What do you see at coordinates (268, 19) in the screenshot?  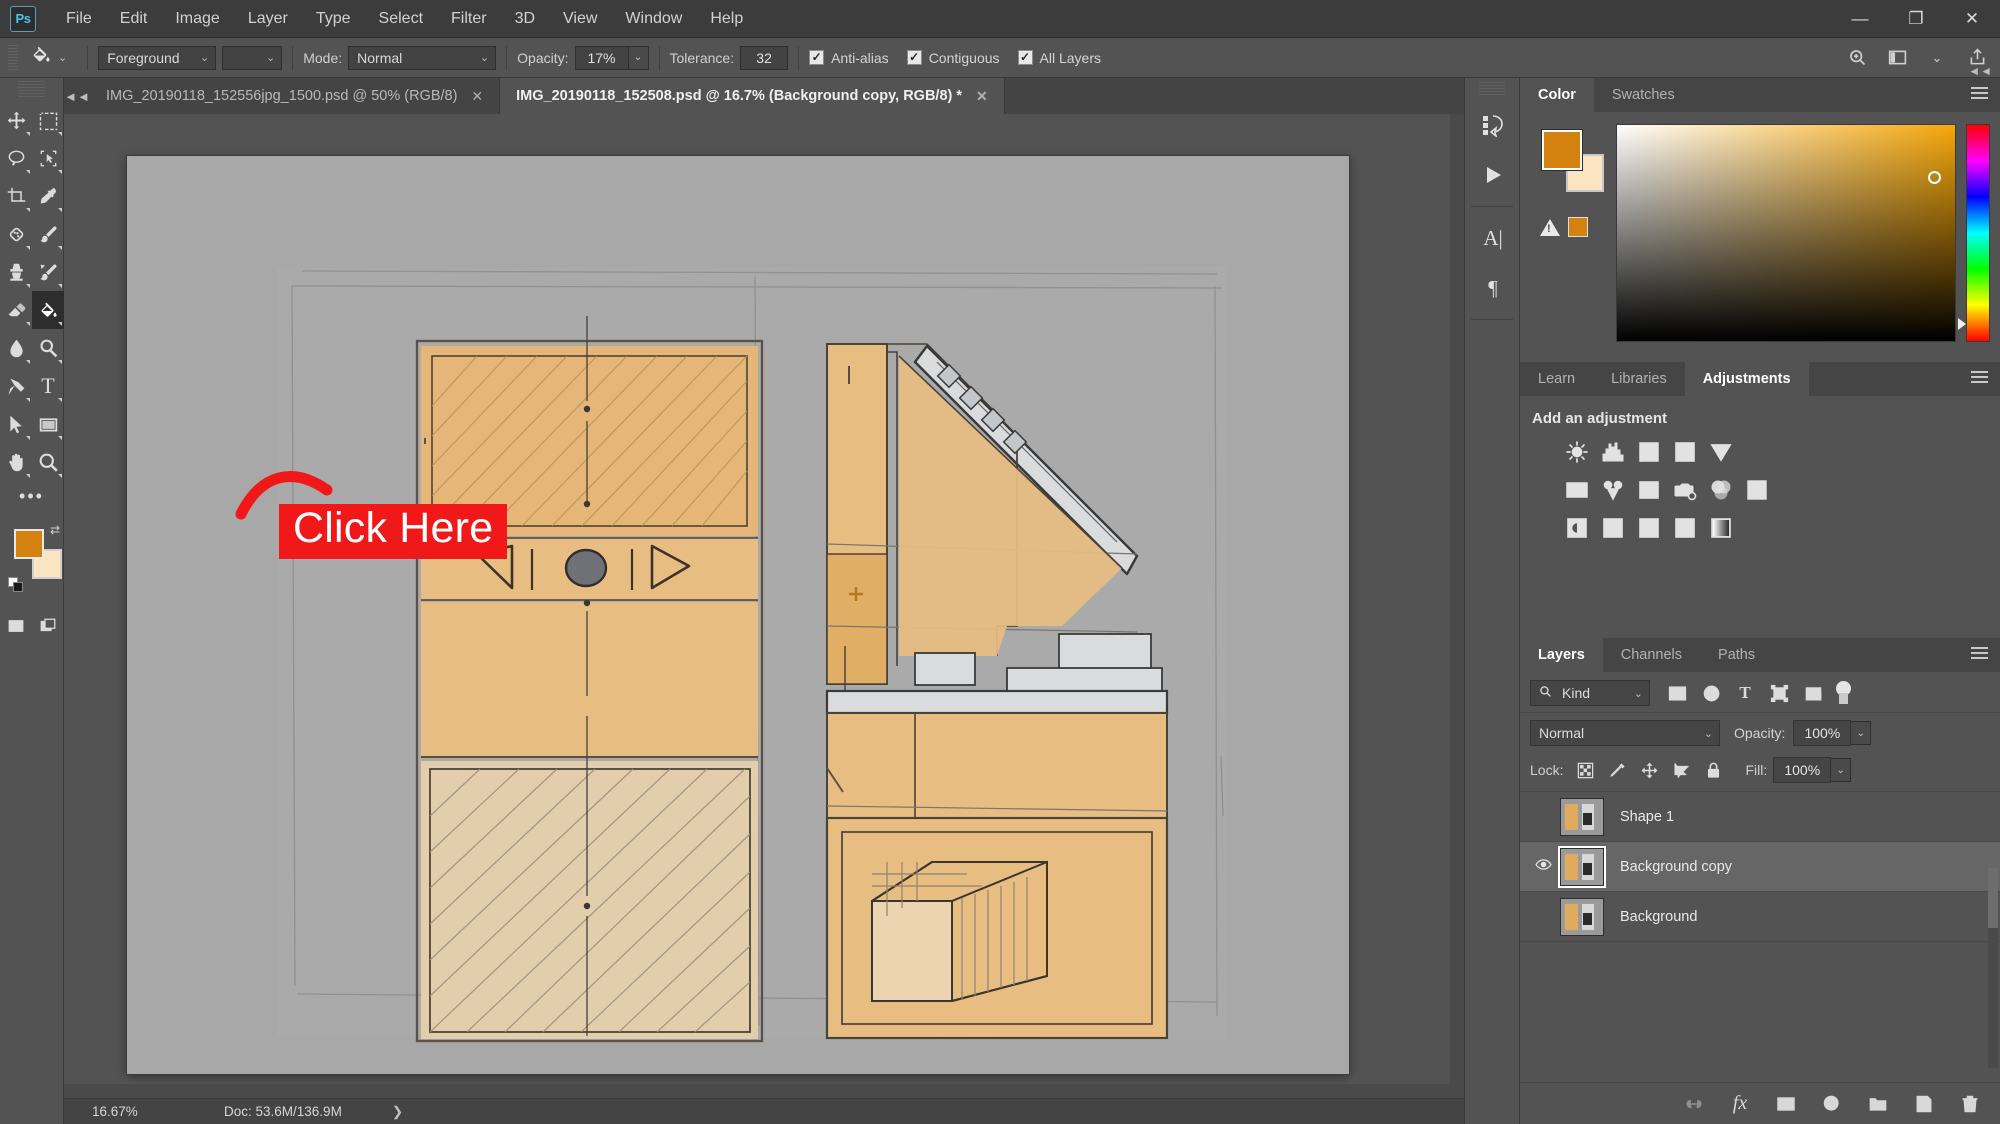 I see `menu-layer: Layer` at bounding box center [268, 19].